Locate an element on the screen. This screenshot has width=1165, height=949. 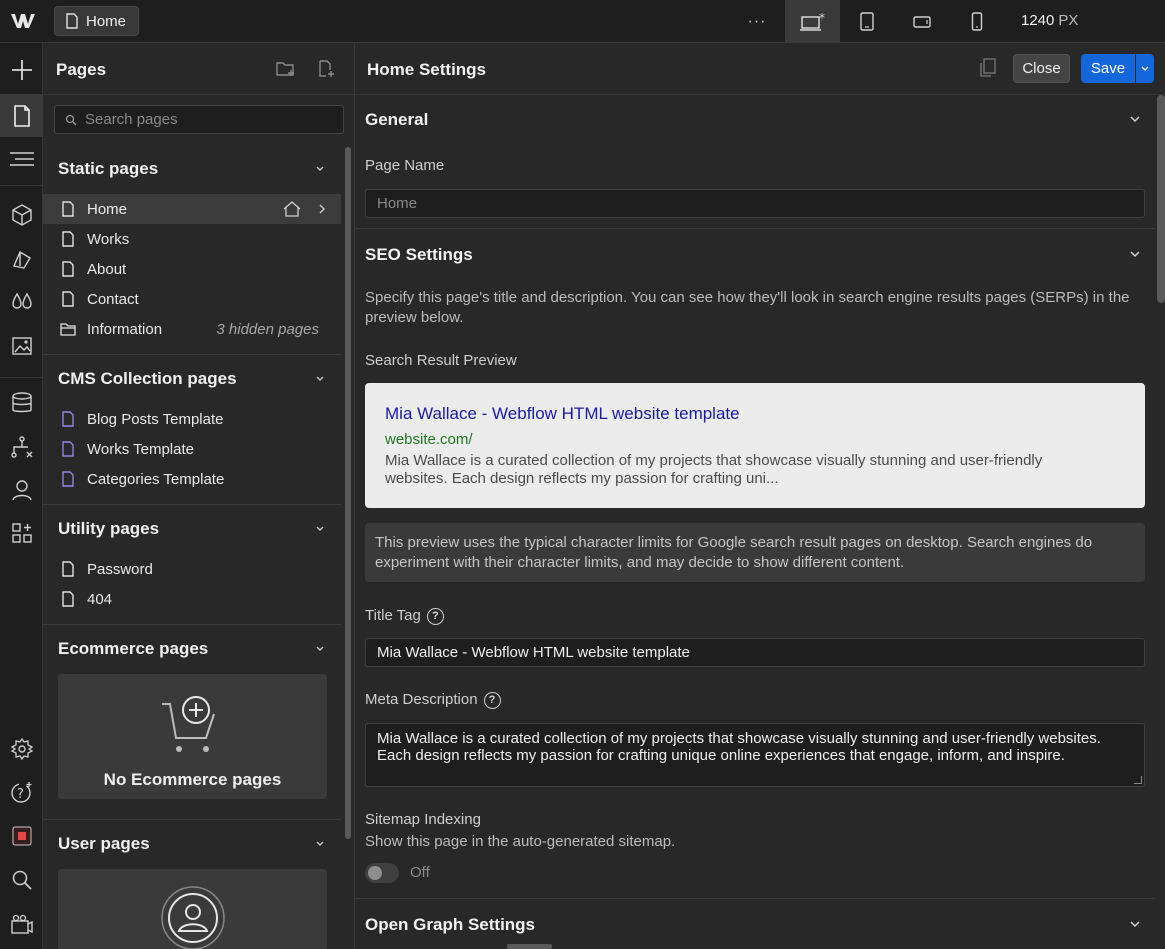
settings-icon is located at coordinates (21, 748).